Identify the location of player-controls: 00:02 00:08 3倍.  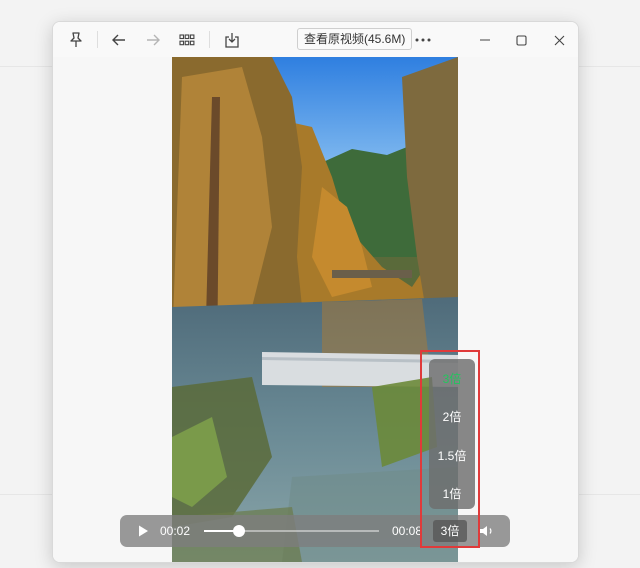
(315, 531).